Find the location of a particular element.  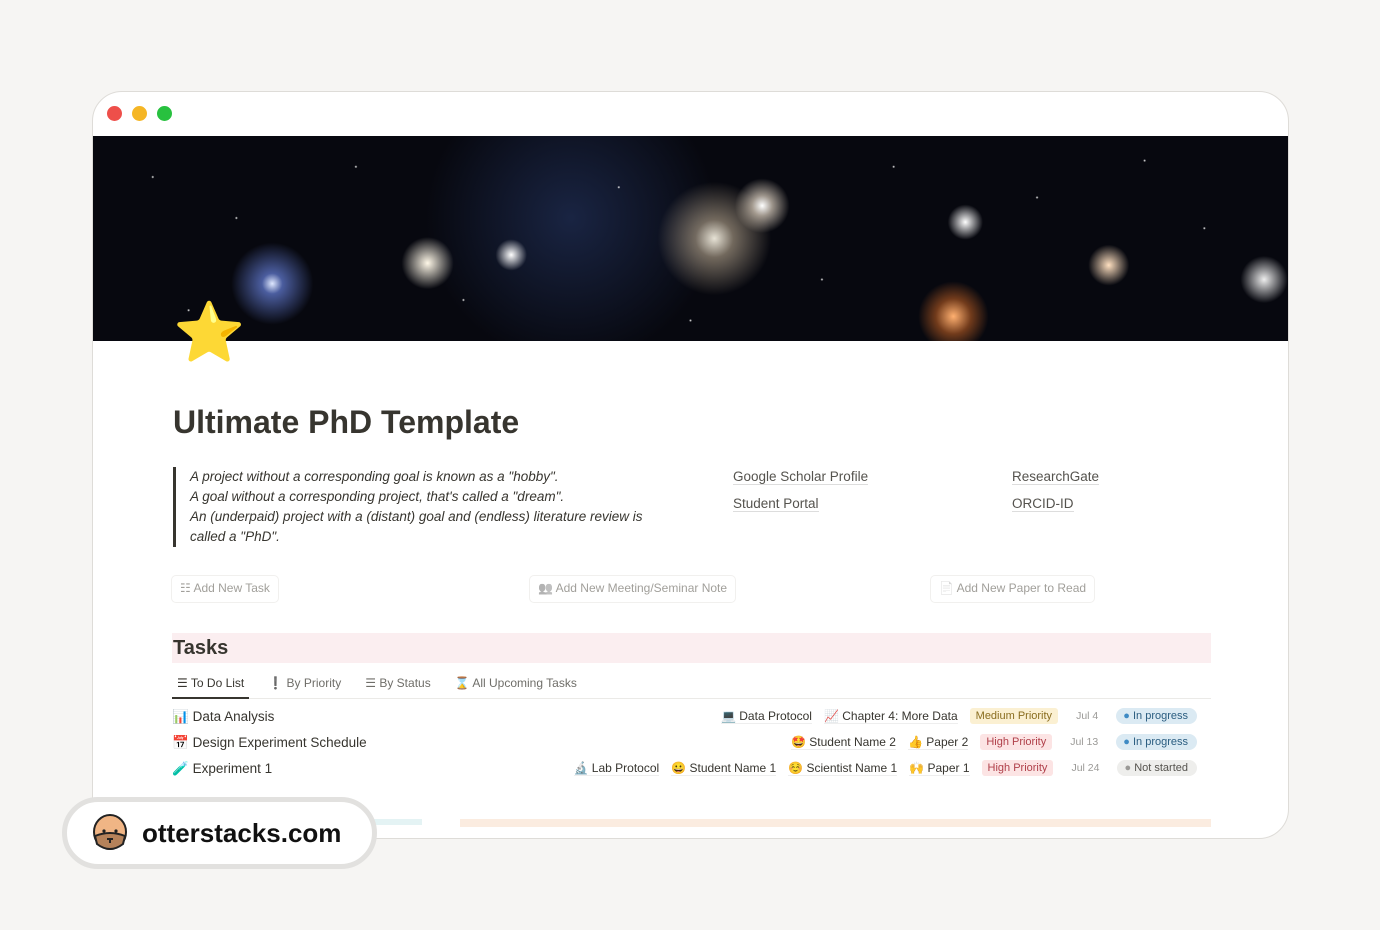

tab-by-status: ☰ By Status is located at coordinates (397, 686).